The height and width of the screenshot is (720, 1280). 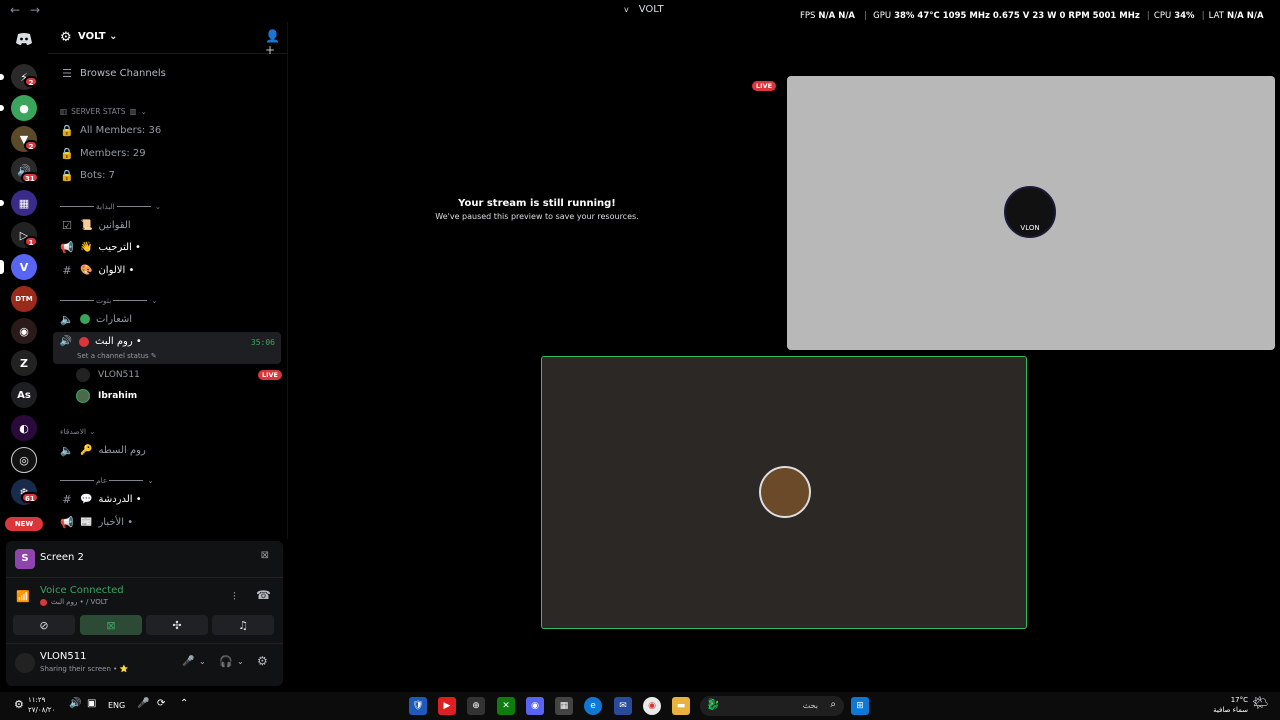 What do you see at coordinates (41, 705) in the screenshot?
I see `clock: ١١:٢٩ ٢٧/٠٨/٢٠` at bounding box center [41, 705].